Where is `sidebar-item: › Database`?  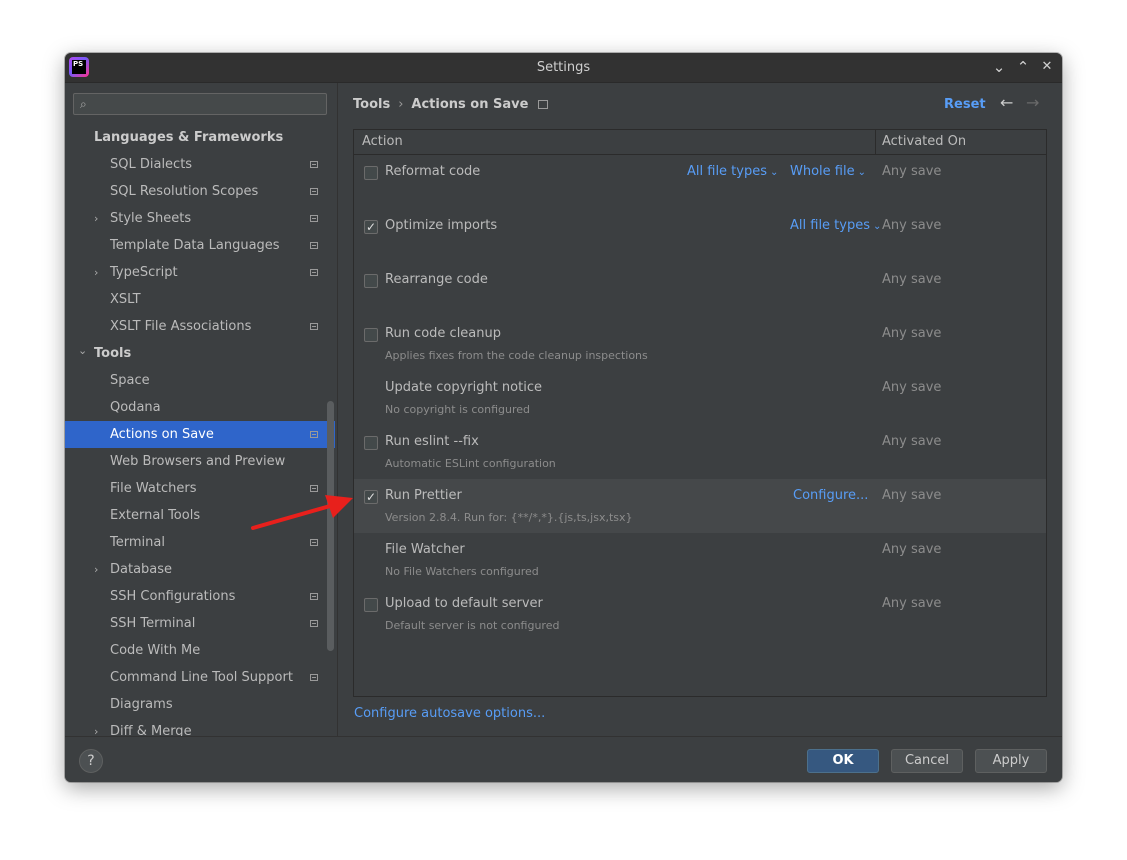
sidebar-item: › Database is located at coordinates (200, 569).